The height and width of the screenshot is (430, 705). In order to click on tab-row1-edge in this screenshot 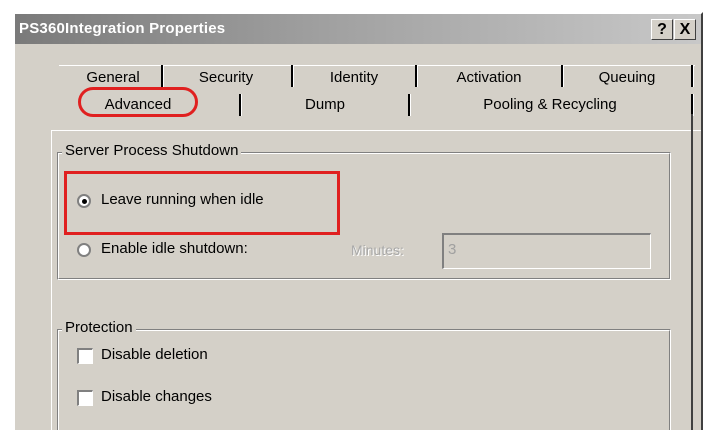, I will do `click(377, 65)`.